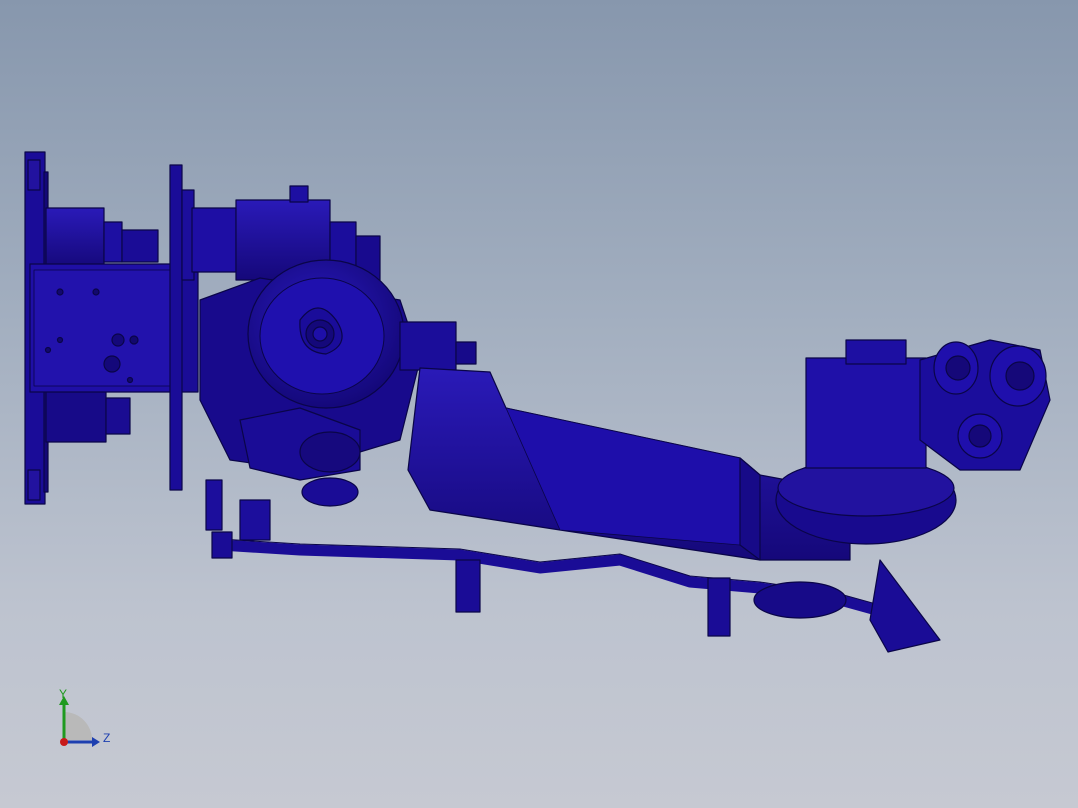 Image resolution: width=1078 pixels, height=808 pixels. What do you see at coordinates (107, 738) in the screenshot?
I see `triad-z-label: Z` at bounding box center [107, 738].